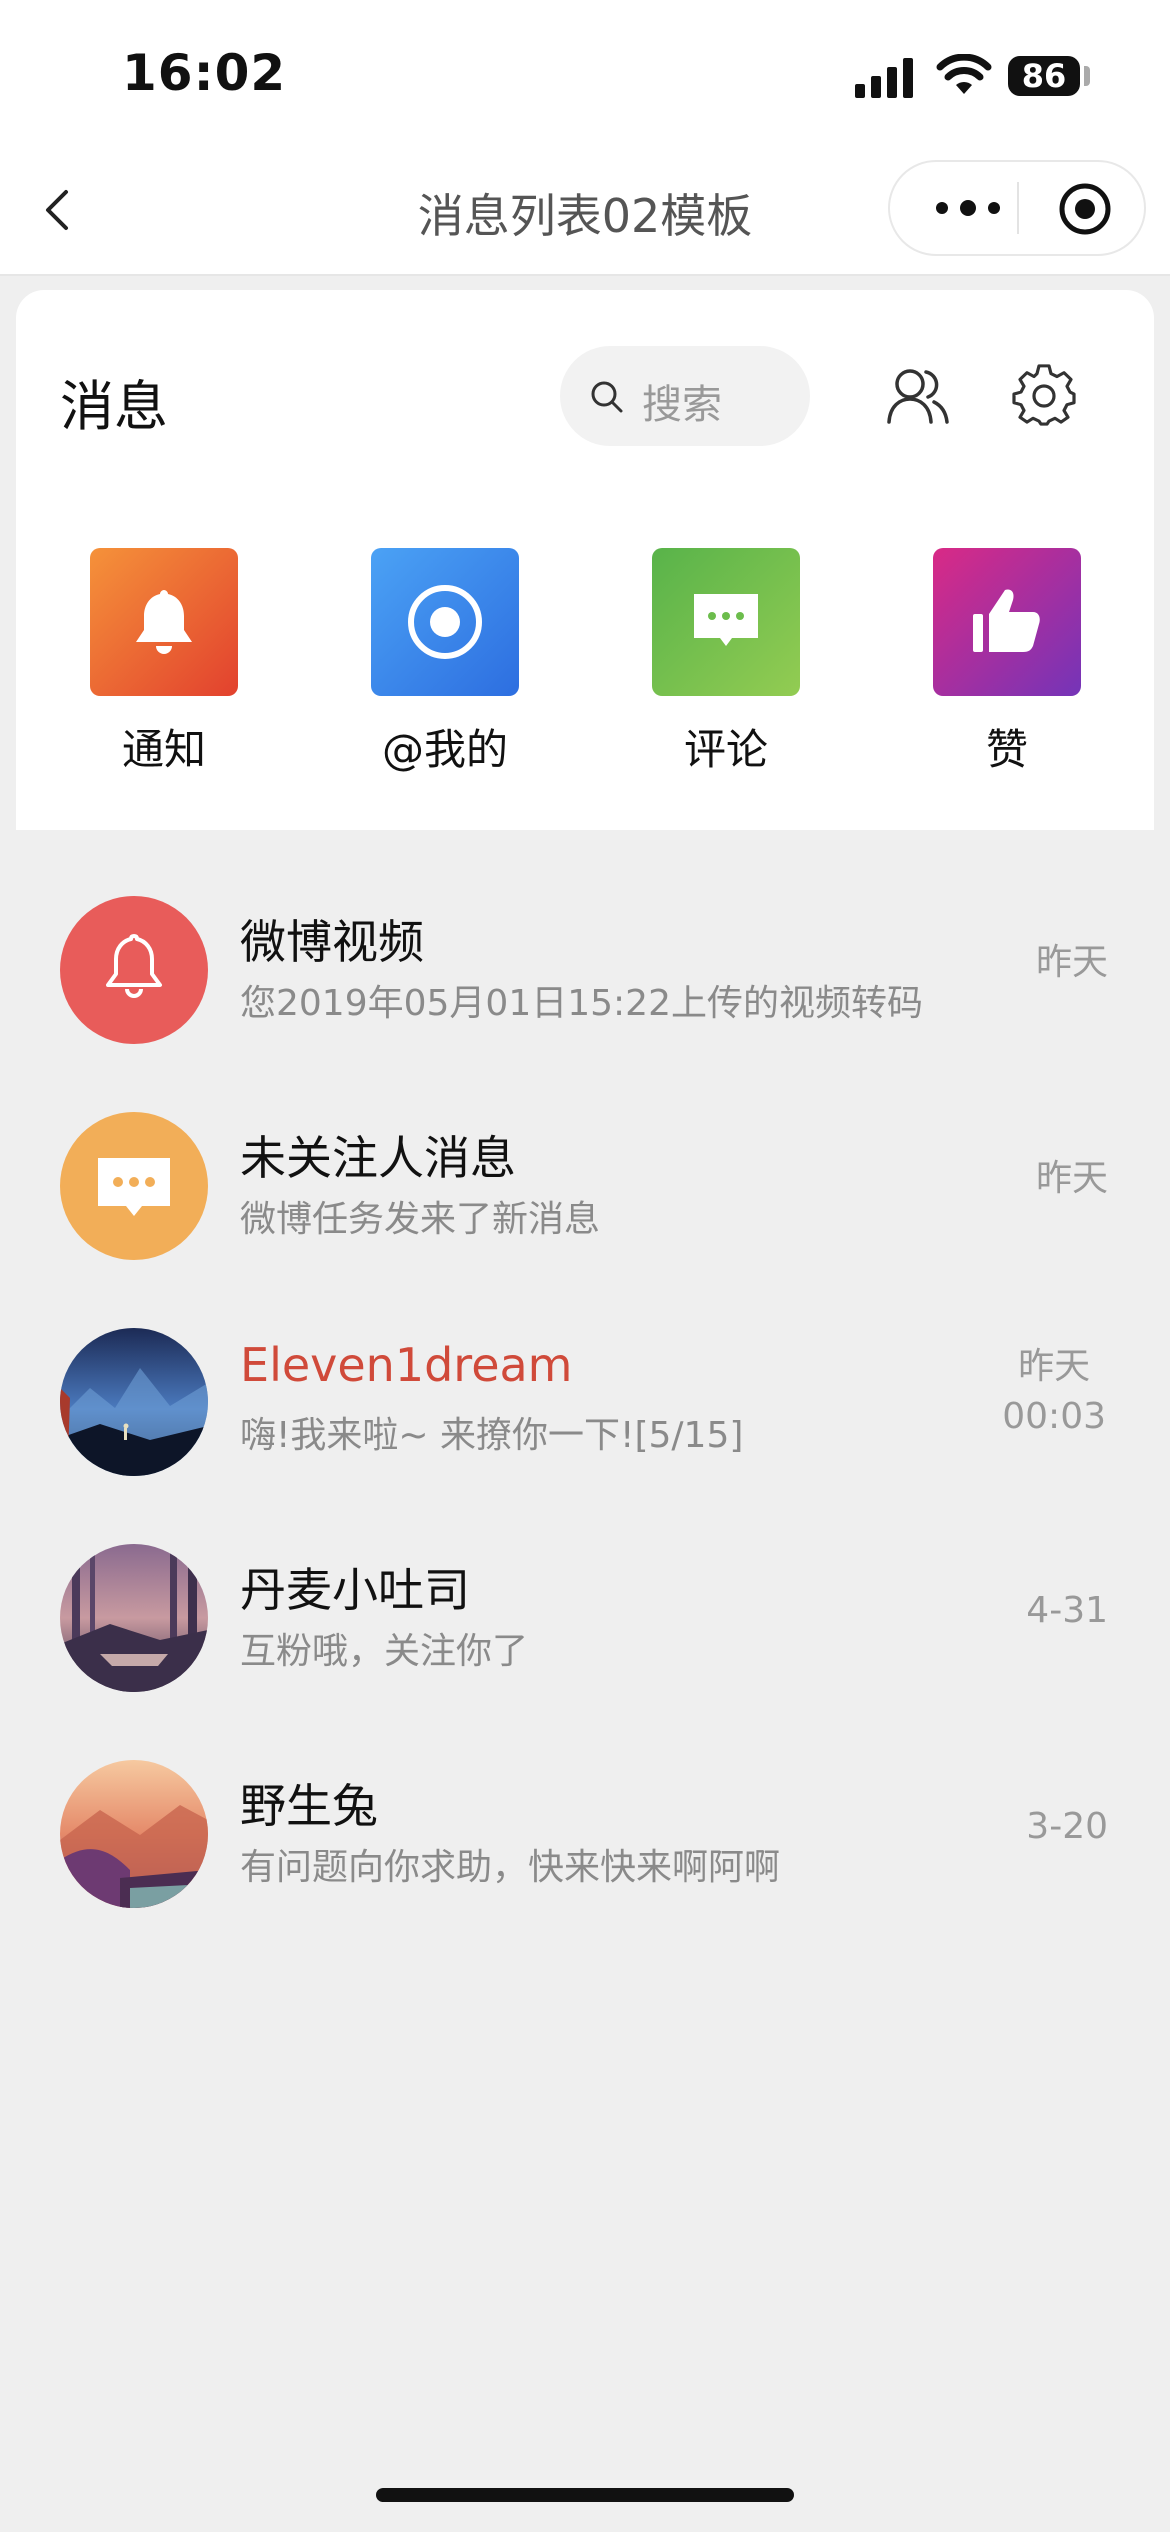 Image resolution: width=1170 pixels, height=2532 pixels. I want to click on category-label: 通知, so click(163, 749).